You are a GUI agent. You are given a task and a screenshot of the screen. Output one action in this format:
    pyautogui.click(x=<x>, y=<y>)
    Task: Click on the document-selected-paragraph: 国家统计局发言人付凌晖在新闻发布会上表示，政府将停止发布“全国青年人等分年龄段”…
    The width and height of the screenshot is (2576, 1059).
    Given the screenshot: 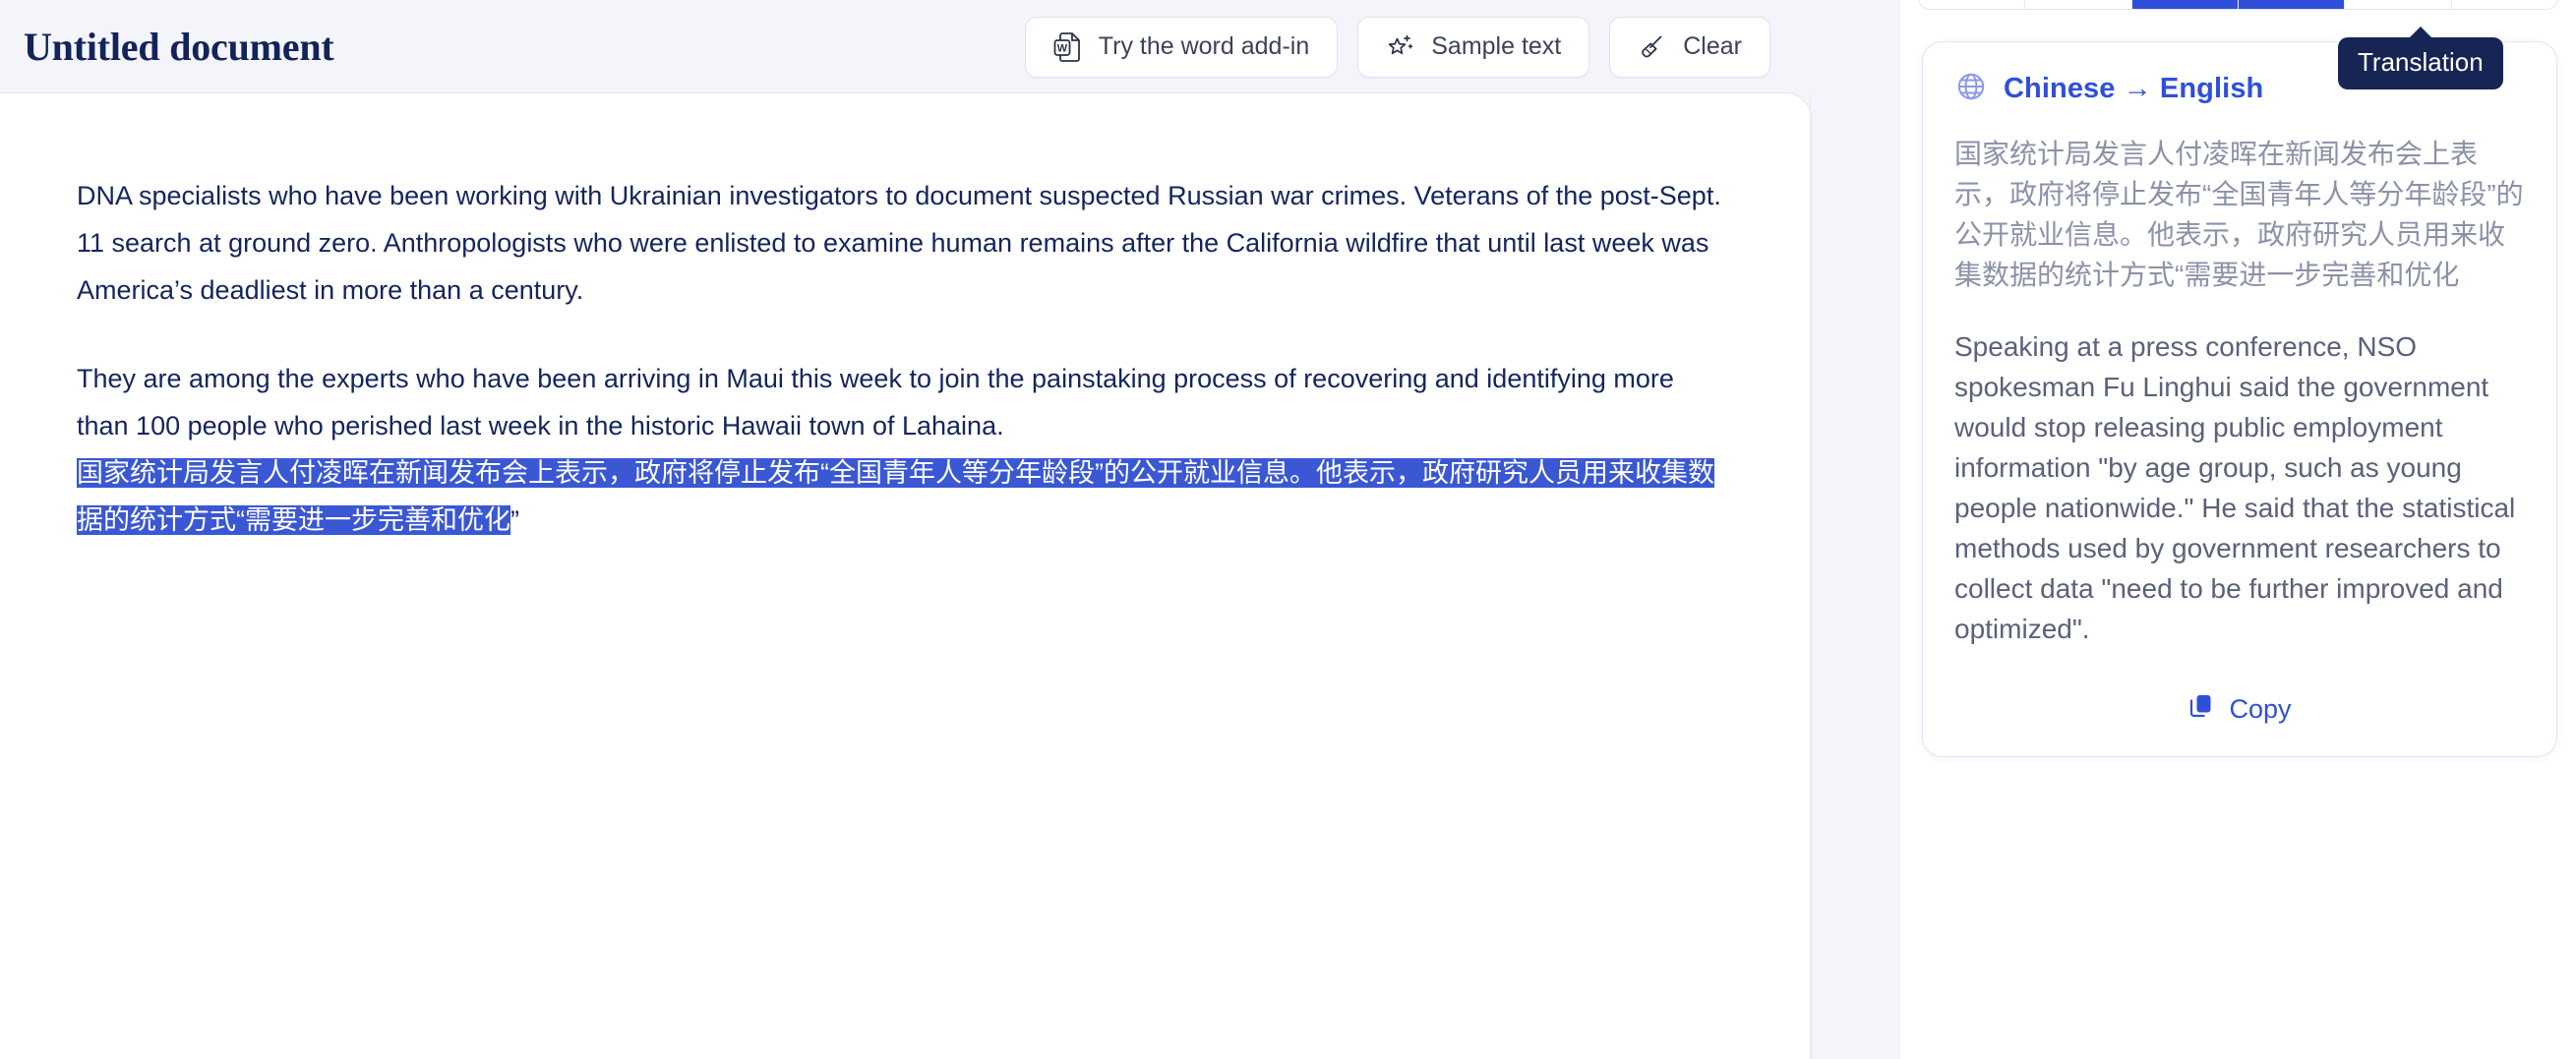 What is the action you would take?
    pyautogui.click(x=900, y=497)
    